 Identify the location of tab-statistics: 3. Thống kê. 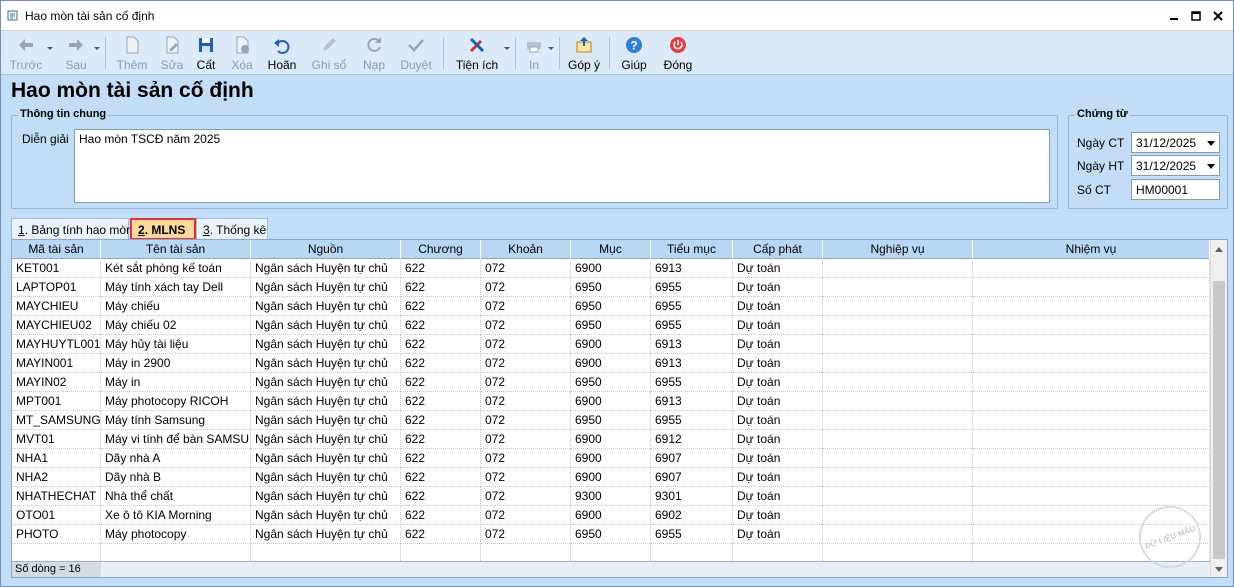
(232, 229).